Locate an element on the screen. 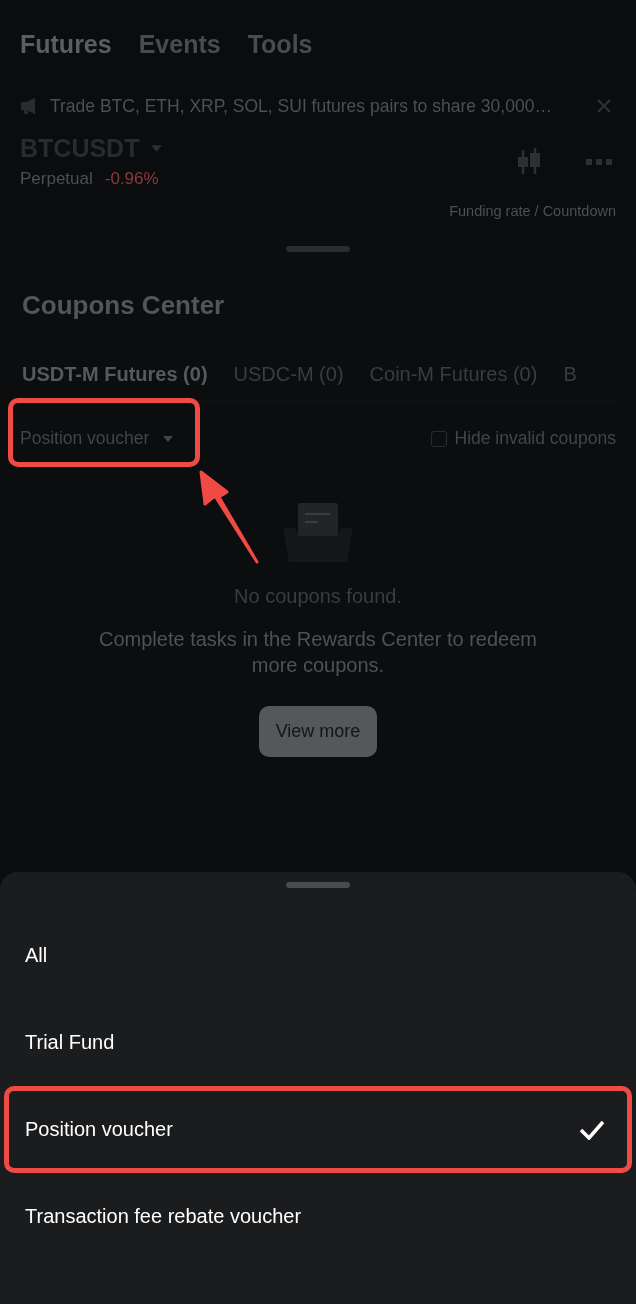  option-row: Position voucher is located at coordinates (318, 1129).